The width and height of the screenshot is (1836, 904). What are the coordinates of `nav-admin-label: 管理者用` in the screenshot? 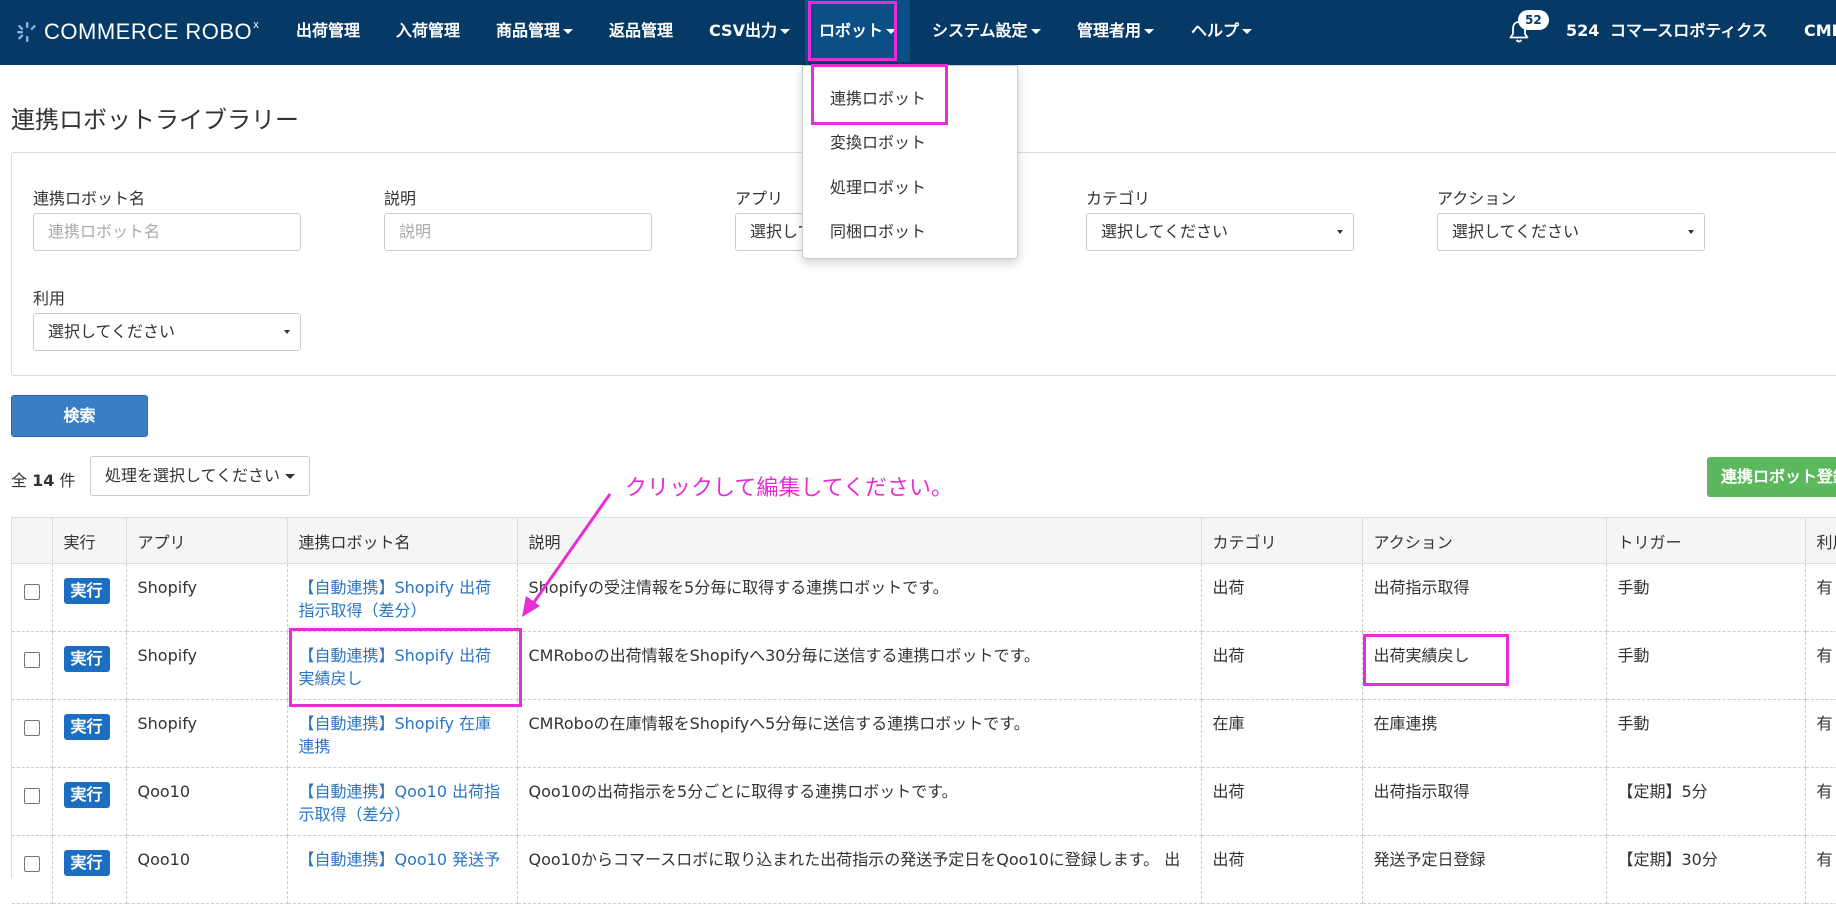 It's located at (1109, 30).